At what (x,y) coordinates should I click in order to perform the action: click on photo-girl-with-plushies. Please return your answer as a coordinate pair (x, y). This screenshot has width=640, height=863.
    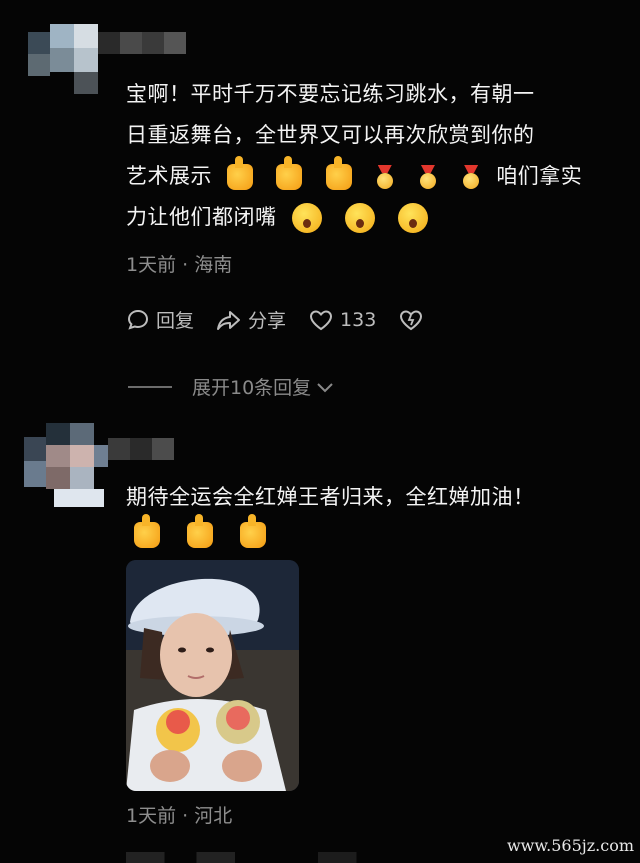
    Looking at the image, I should click on (212, 675).